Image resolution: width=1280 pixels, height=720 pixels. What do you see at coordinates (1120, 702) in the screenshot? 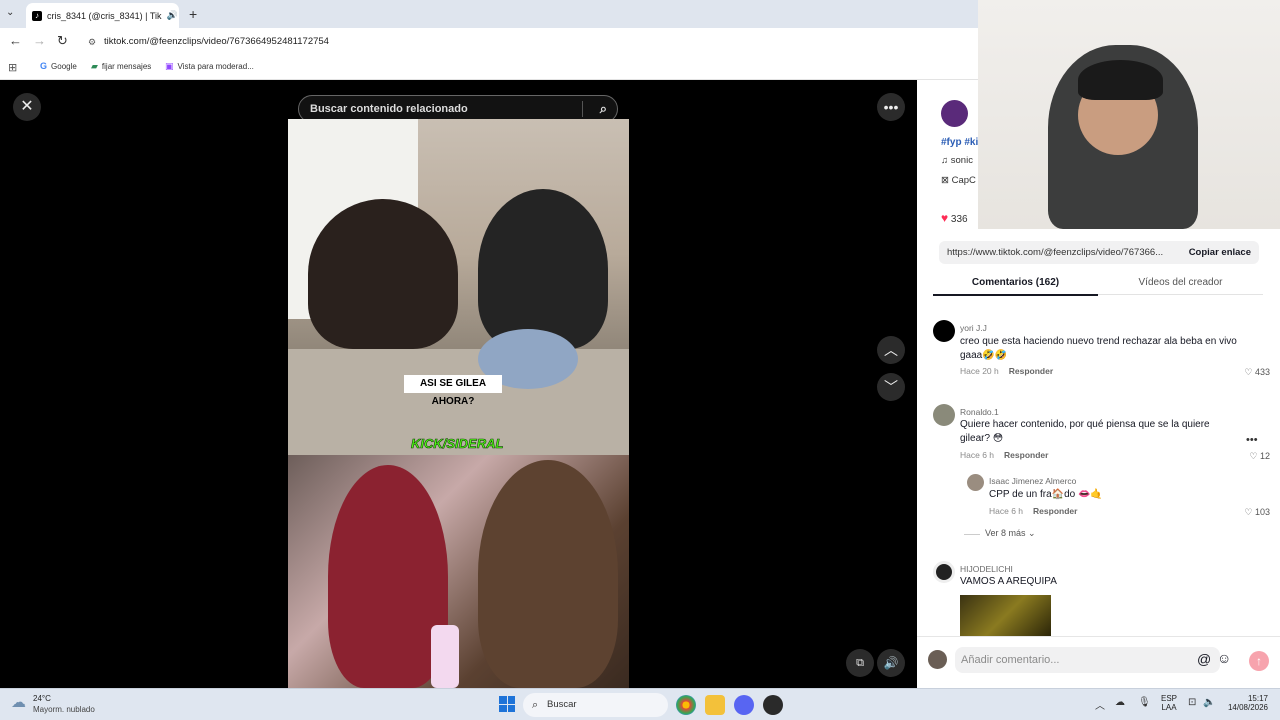
I see `cloud-sync-icon: ☁` at bounding box center [1120, 702].